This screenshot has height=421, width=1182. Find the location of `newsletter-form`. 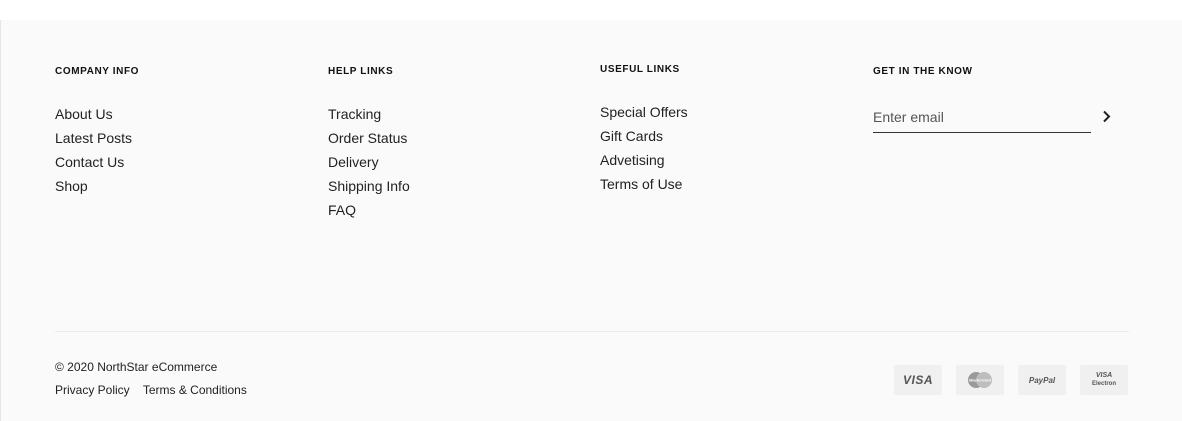

newsletter-form is located at coordinates (993, 118).